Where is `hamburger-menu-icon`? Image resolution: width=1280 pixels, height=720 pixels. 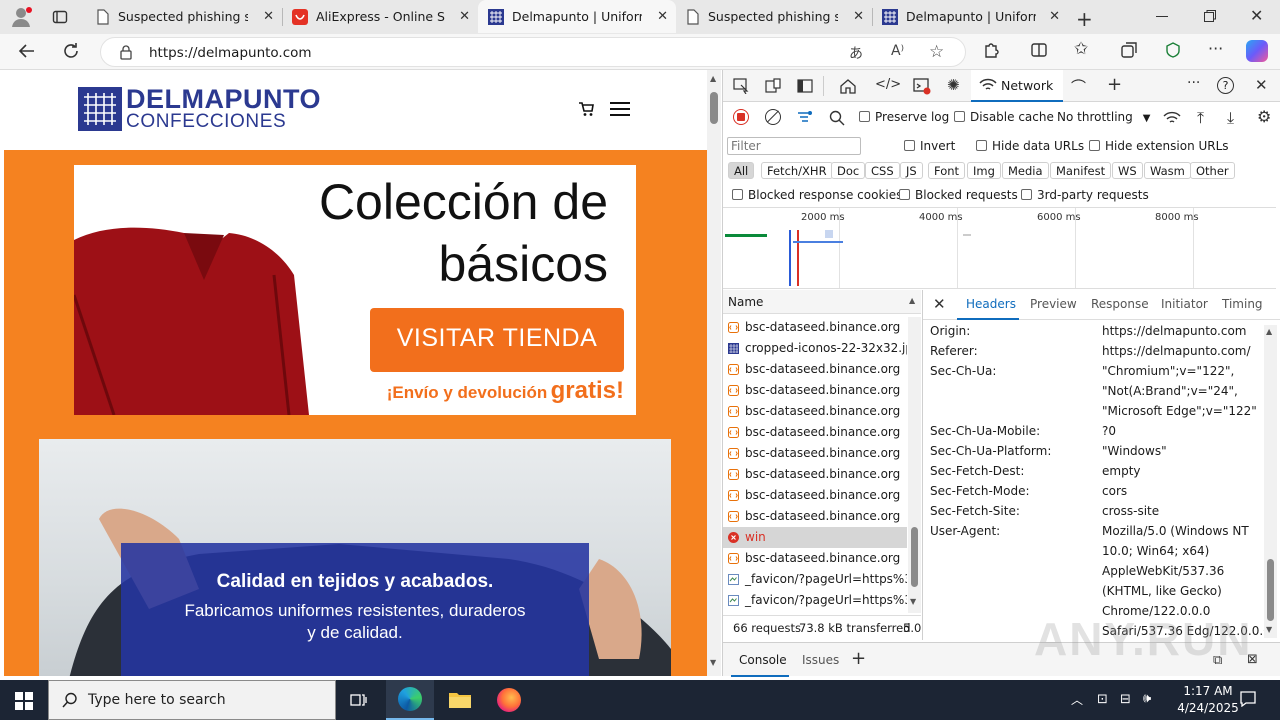 hamburger-menu-icon is located at coordinates (620, 109).